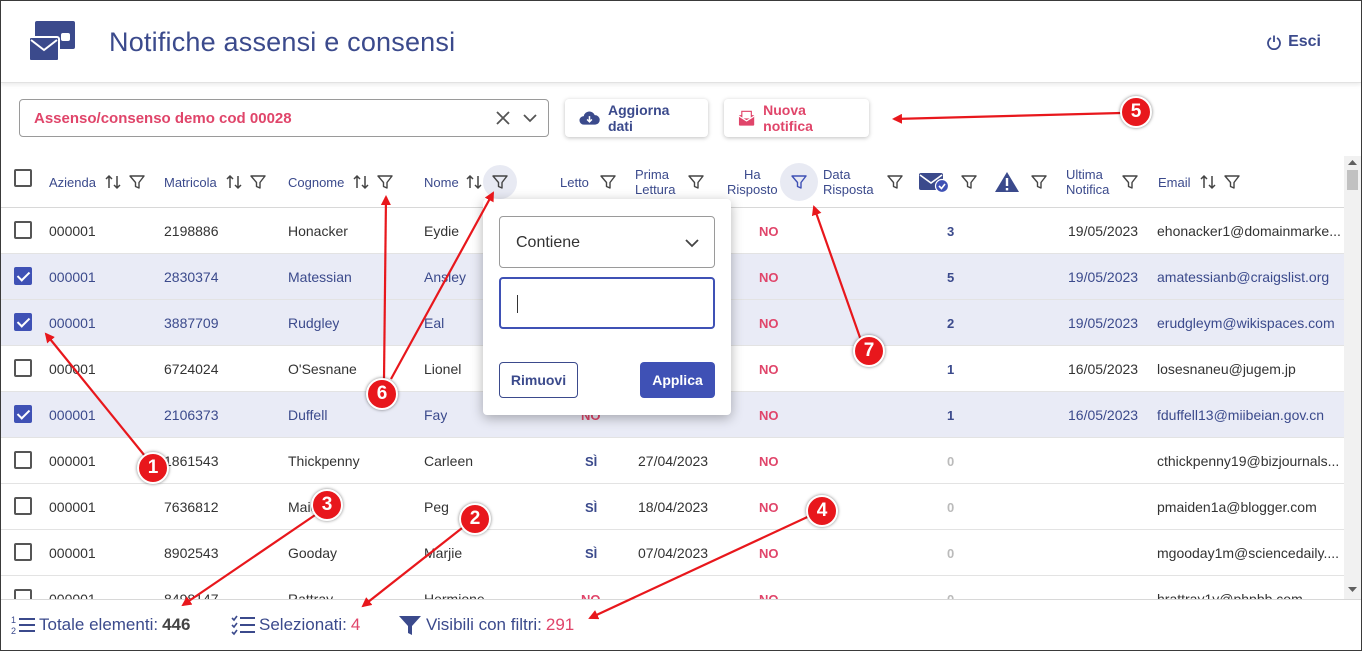 The height and width of the screenshot is (651, 1362). What do you see at coordinates (951, 415) in the screenshot?
I see `cell-count: 1` at bounding box center [951, 415].